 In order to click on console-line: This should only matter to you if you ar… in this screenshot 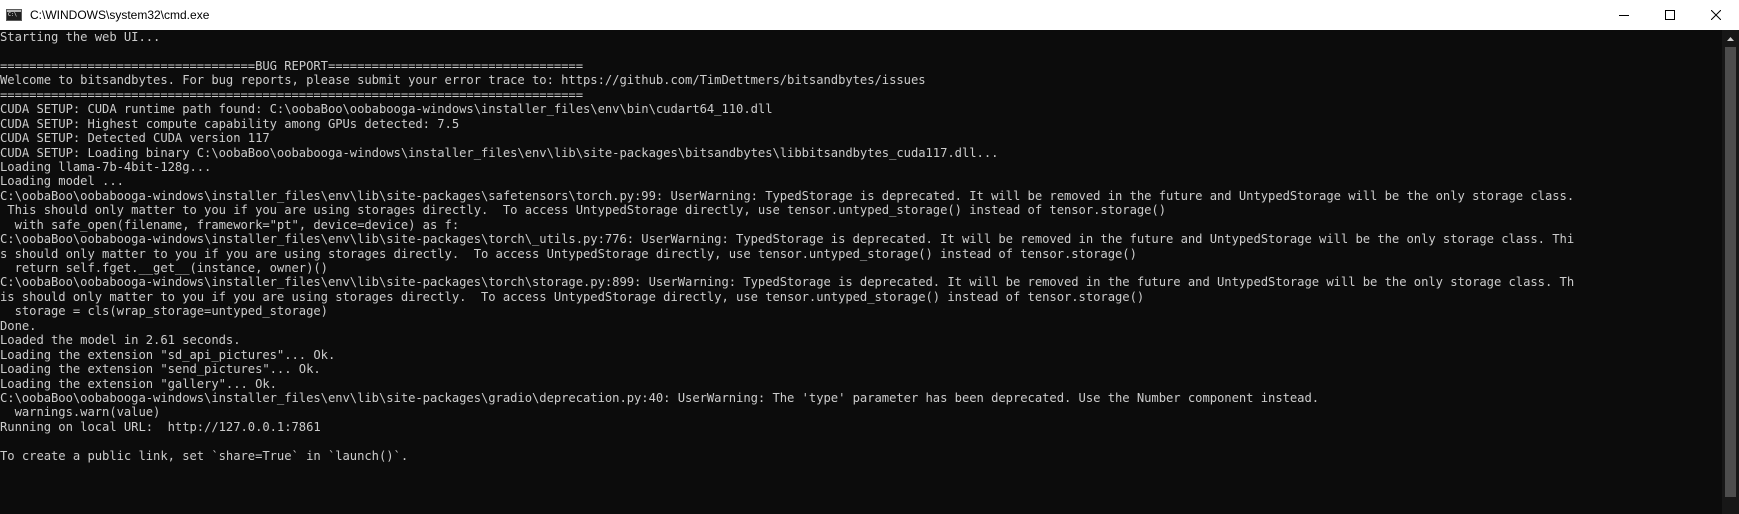, I will do `click(583, 210)`.